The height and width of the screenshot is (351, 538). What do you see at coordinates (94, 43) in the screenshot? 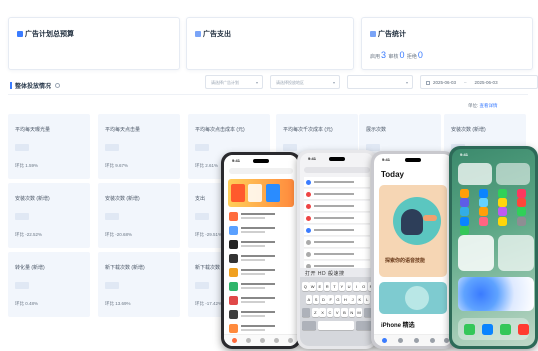
I see `budget-card: 广告计划总预算` at bounding box center [94, 43].